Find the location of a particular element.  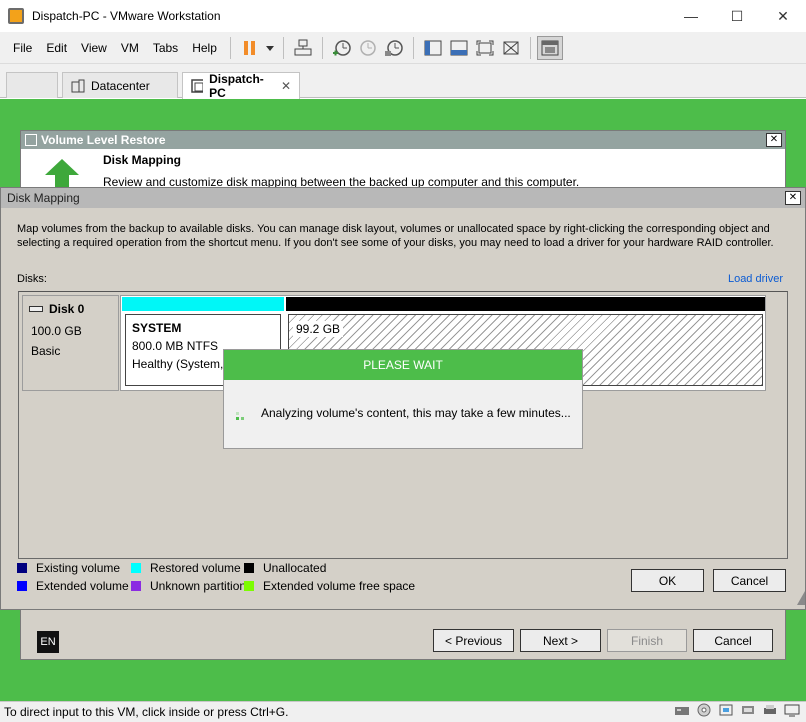

legend-label: Extended volume is located at coordinates (82, 586).